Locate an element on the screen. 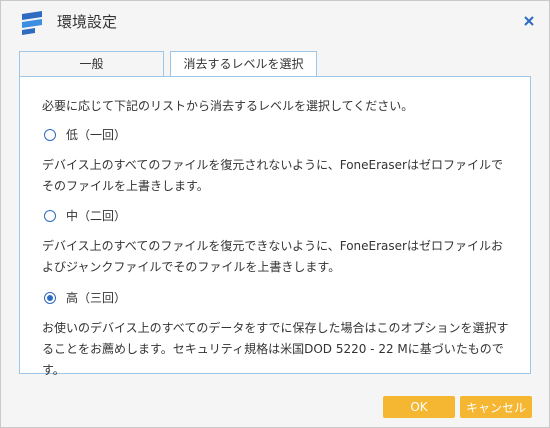 The height and width of the screenshot is (428, 550). tab-general: 一般 is located at coordinates (91, 64).